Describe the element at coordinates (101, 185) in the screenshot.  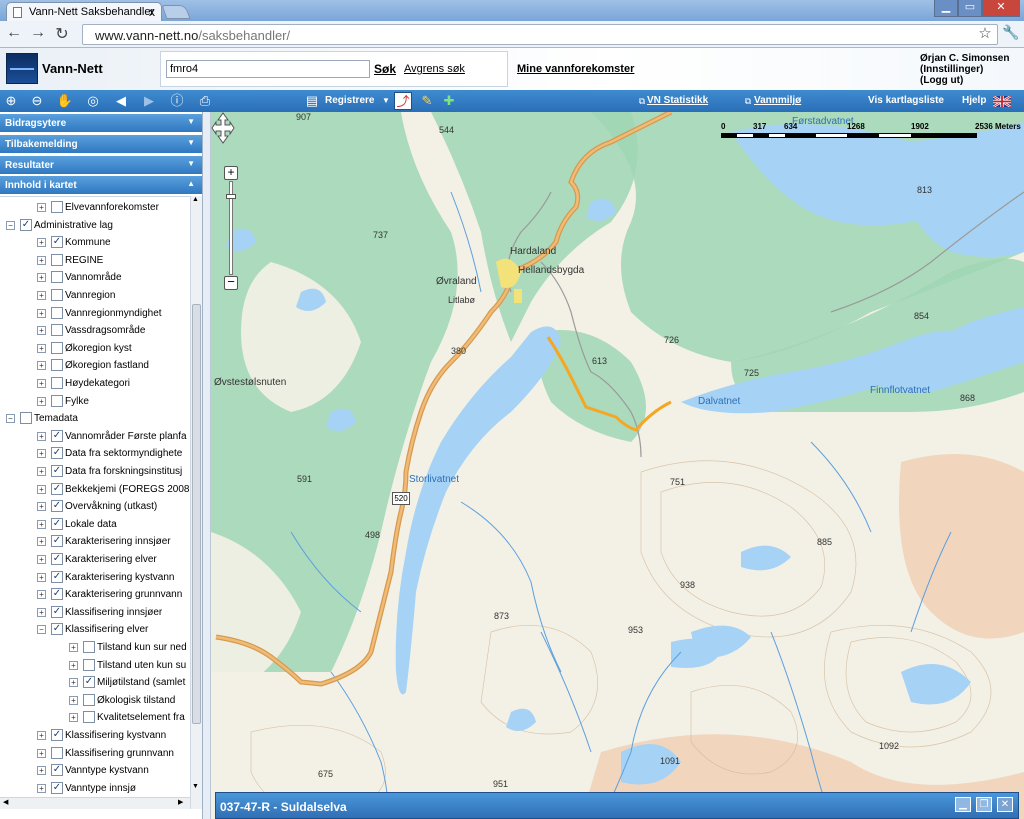
I see `accordion-map-content: Innhold i kartet ▲` at that location.